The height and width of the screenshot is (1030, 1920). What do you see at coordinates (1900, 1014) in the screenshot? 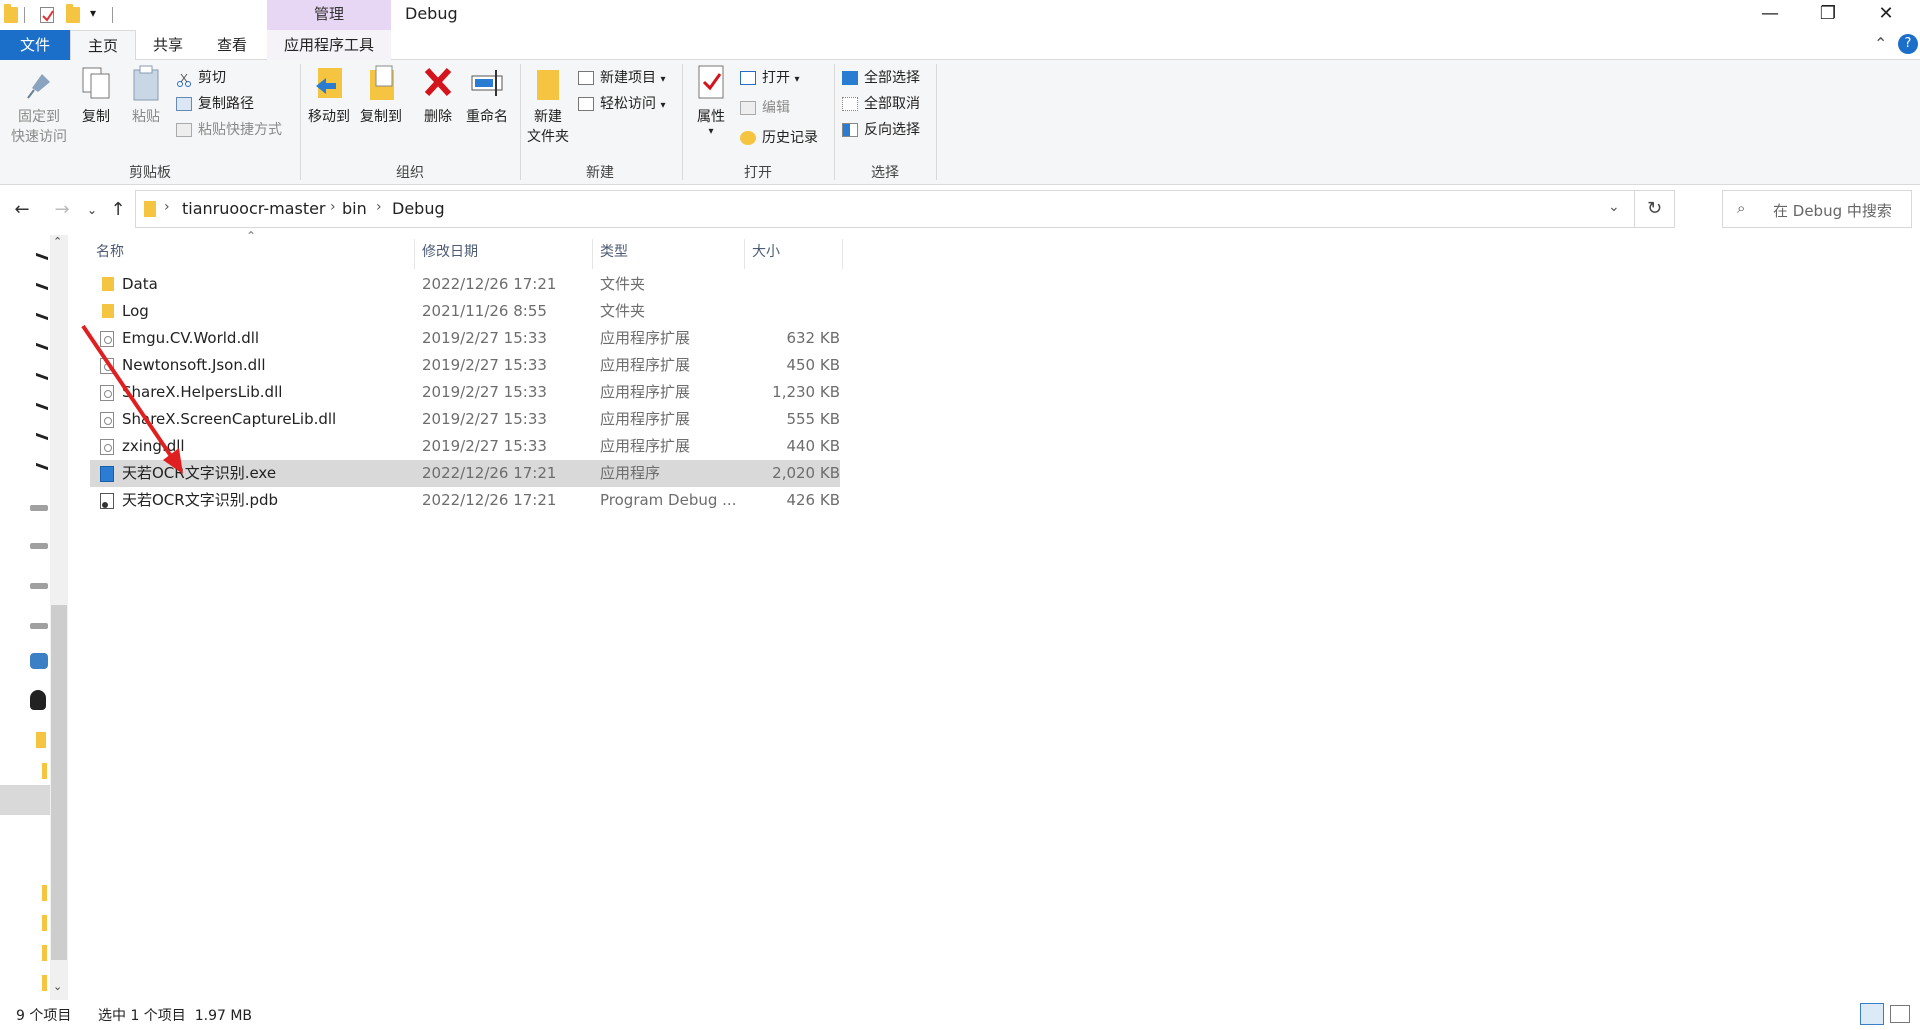
I see `large-icons-view-icon` at bounding box center [1900, 1014].